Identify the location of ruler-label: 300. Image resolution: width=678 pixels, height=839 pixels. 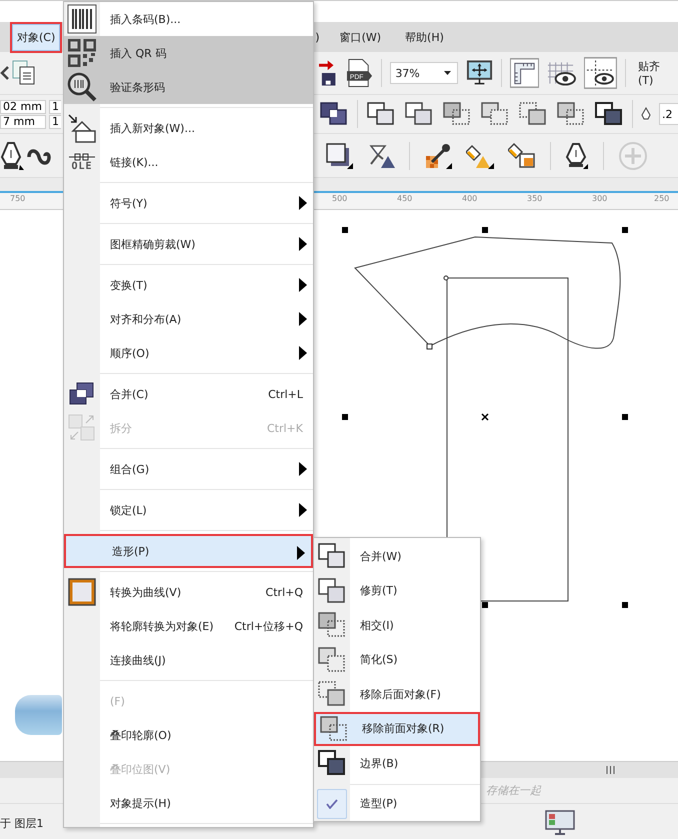
(600, 198).